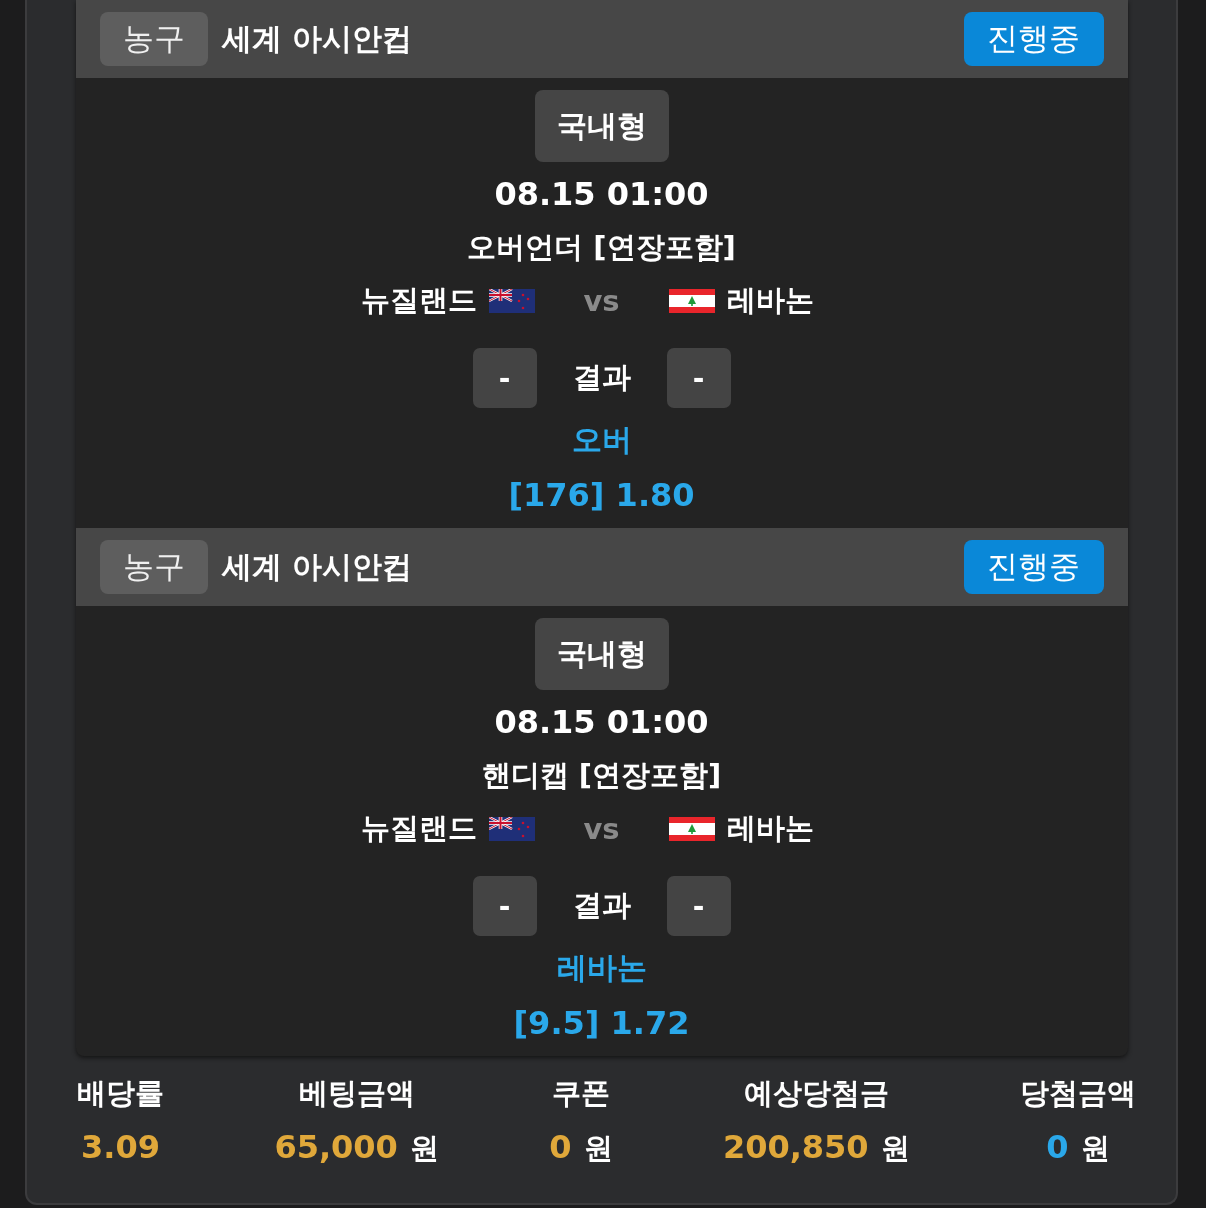  What do you see at coordinates (601, 968) in the screenshot?
I see `pick-label: 레바논` at bounding box center [601, 968].